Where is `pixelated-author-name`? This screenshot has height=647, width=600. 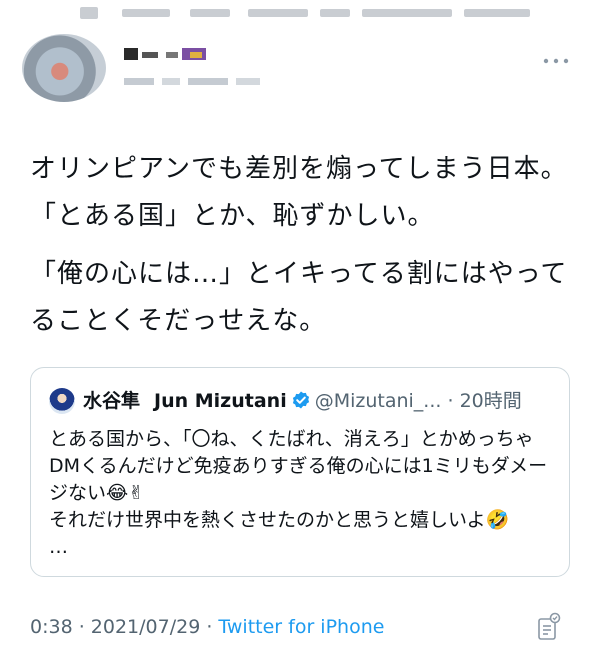 pixelated-author-name is located at coordinates (168, 54).